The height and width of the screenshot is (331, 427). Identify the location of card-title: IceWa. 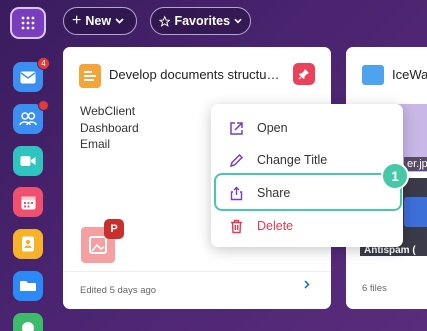
(409, 74).